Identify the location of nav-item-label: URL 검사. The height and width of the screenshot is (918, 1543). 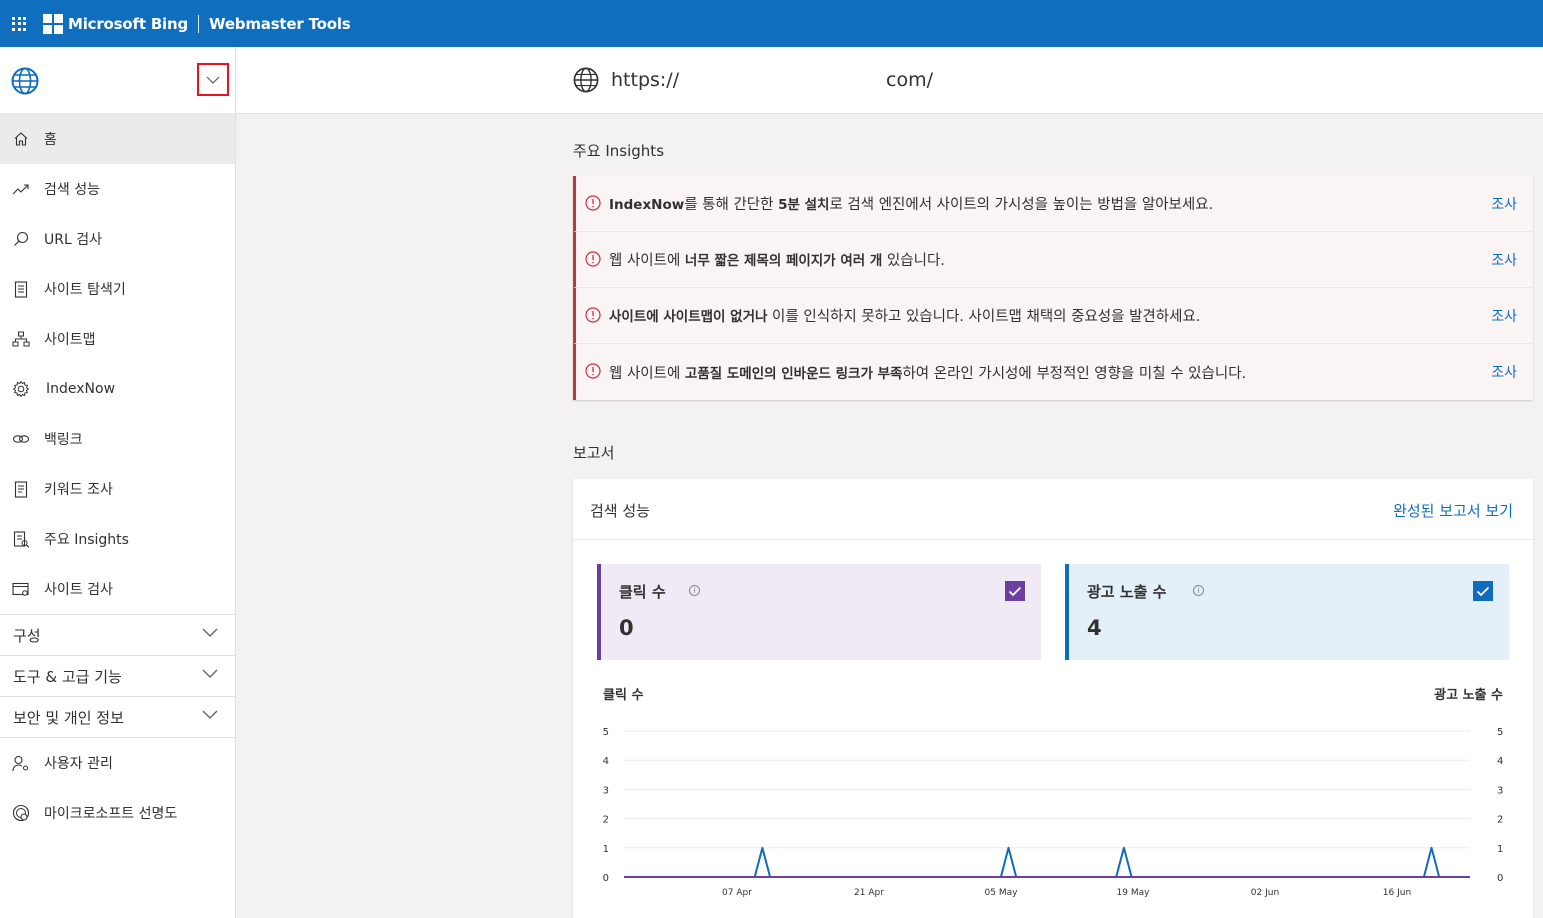
(73, 240).